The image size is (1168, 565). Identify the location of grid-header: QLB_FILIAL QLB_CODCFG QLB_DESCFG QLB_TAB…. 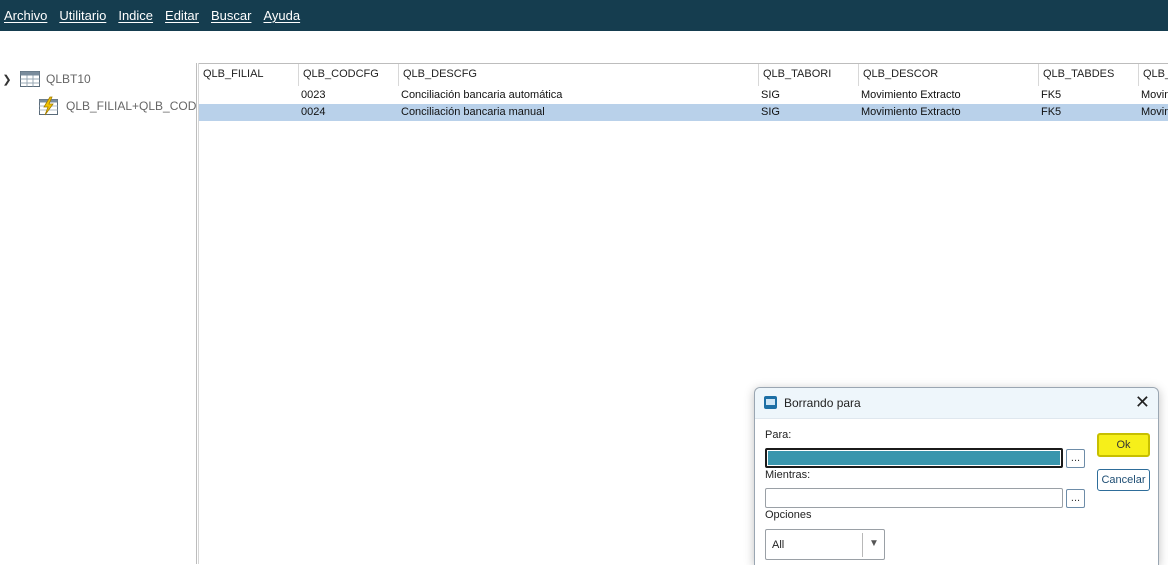
(683, 75).